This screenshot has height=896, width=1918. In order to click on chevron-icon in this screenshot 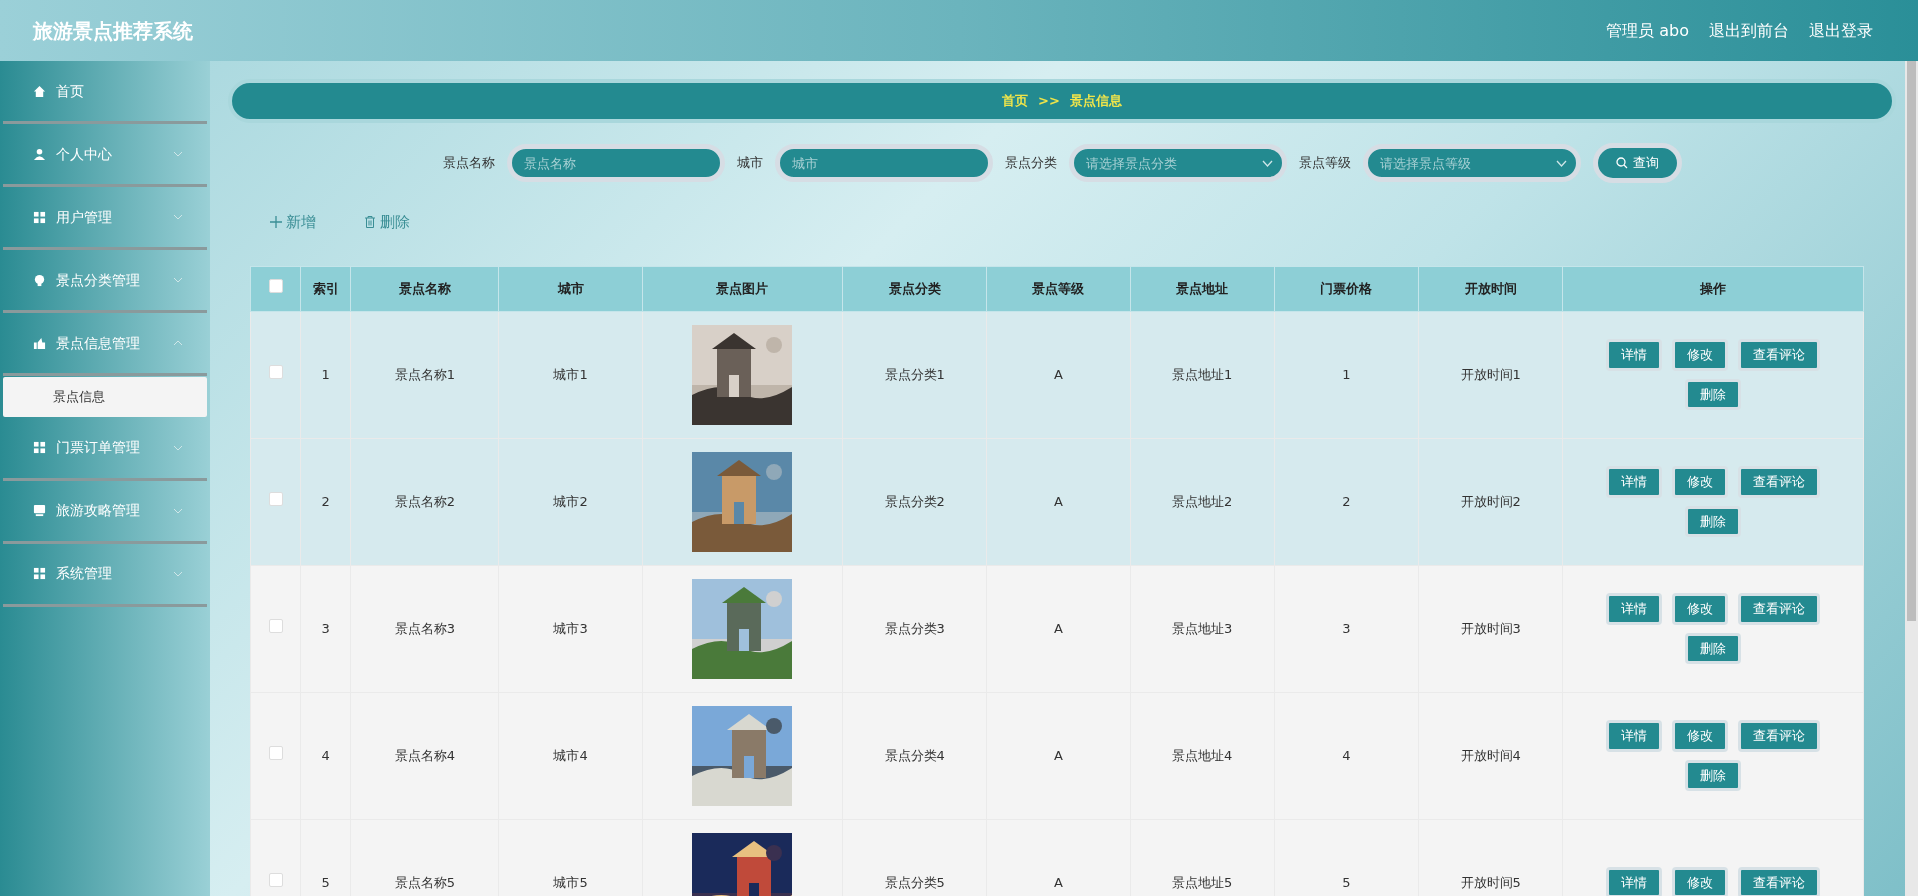, I will do `click(1267, 163)`.